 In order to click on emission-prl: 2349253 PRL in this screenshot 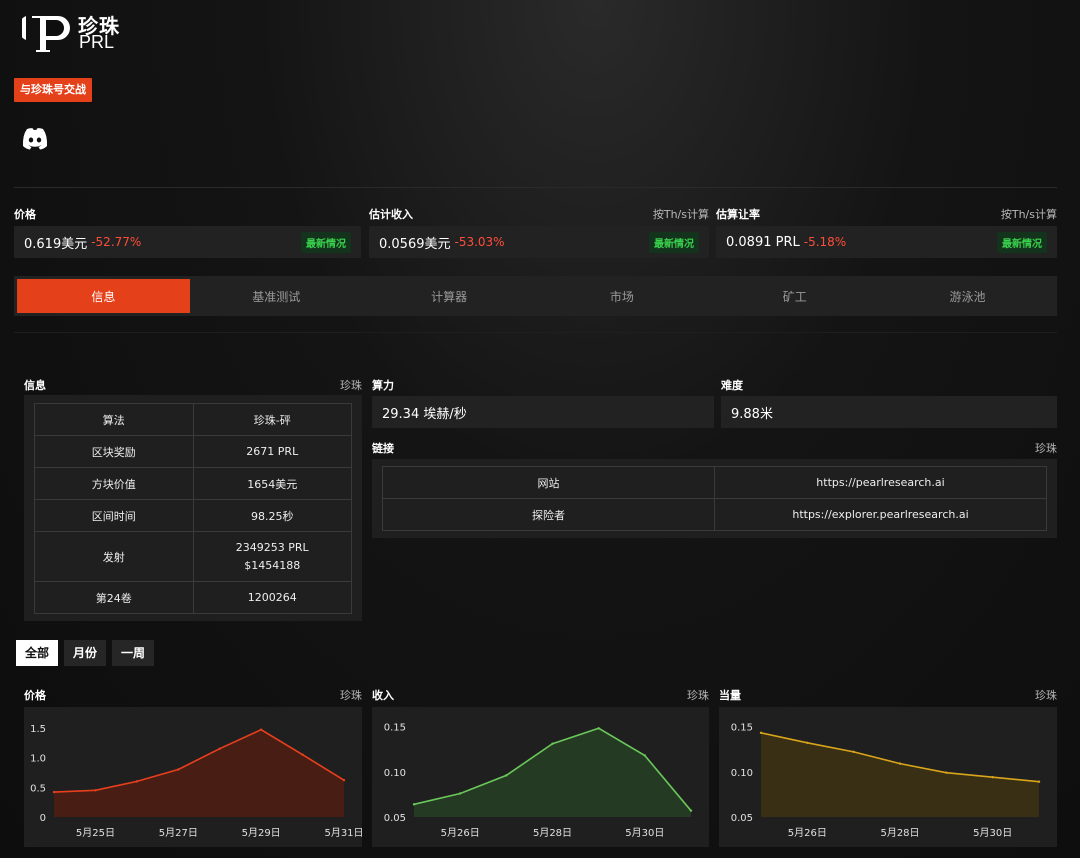, I will do `click(272, 547)`.